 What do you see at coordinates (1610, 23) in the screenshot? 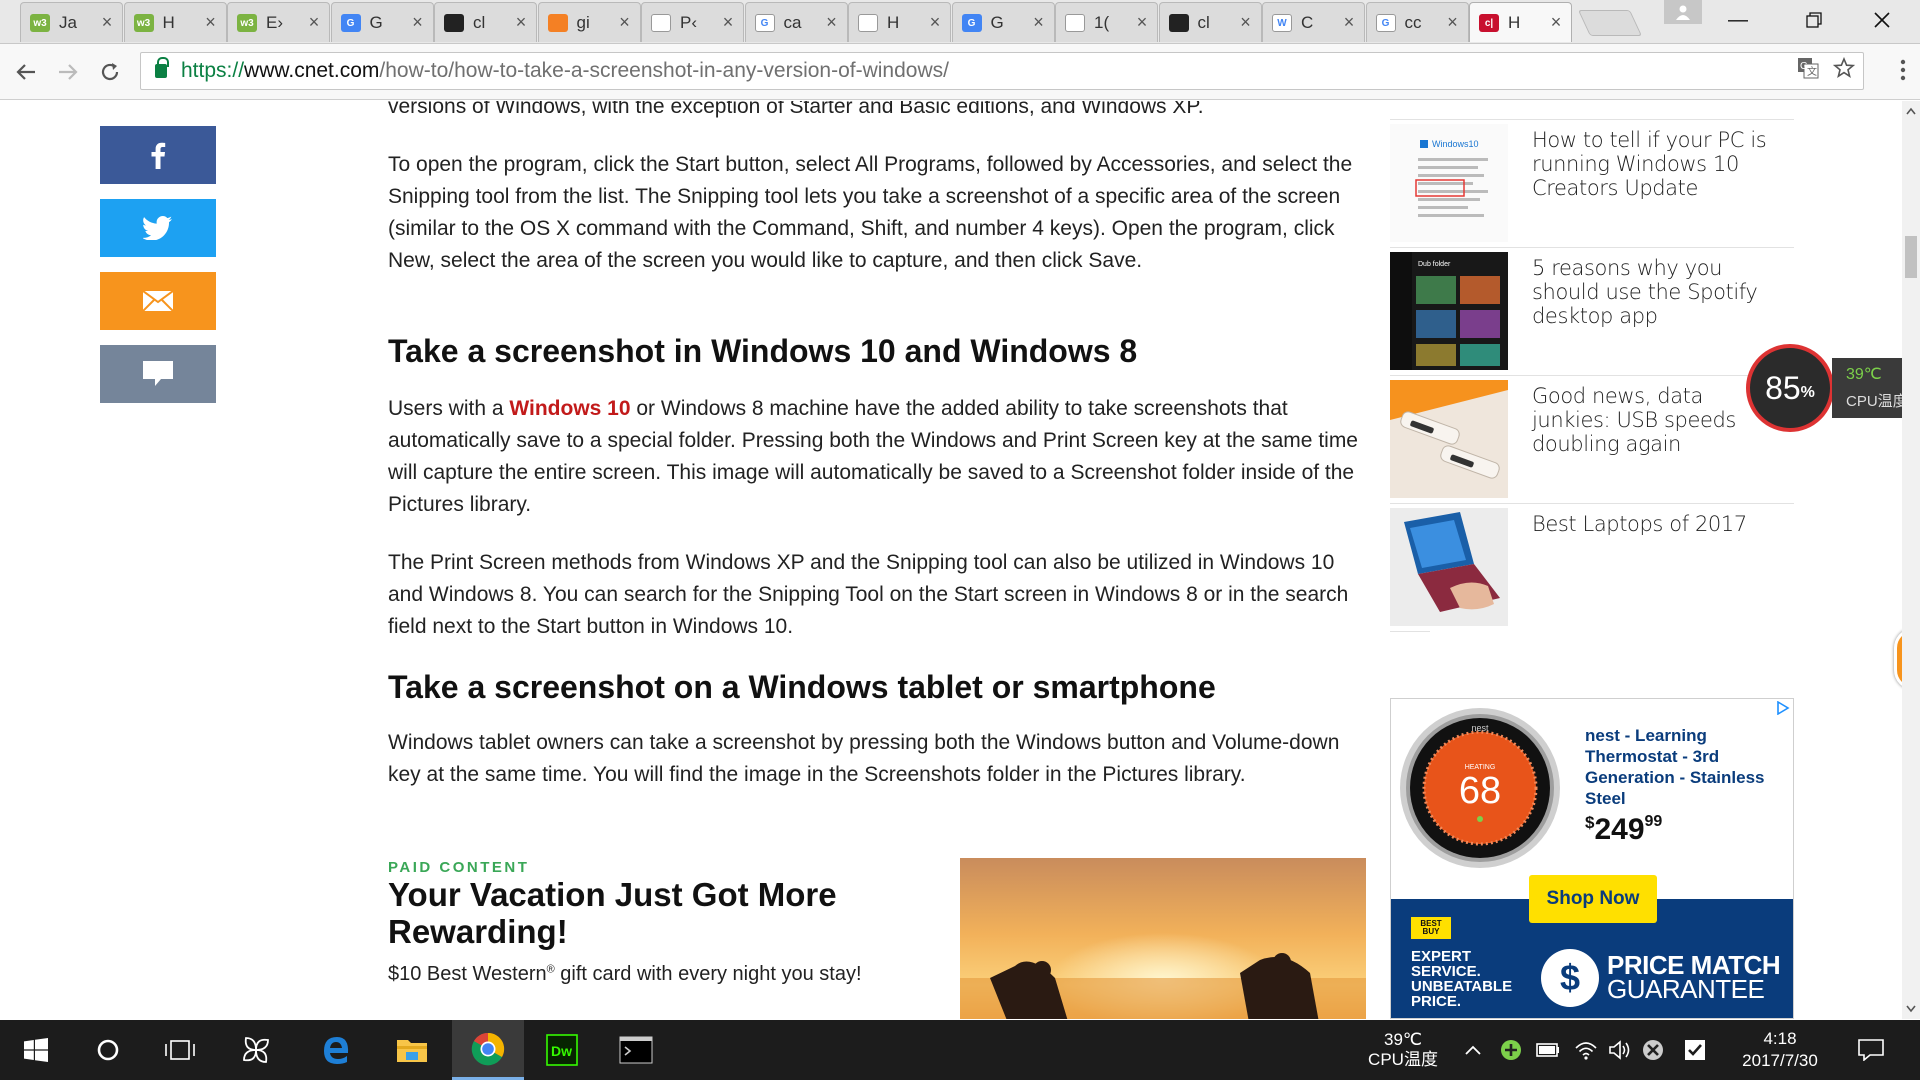
I see `new-tab-button` at bounding box center [1610, 23].